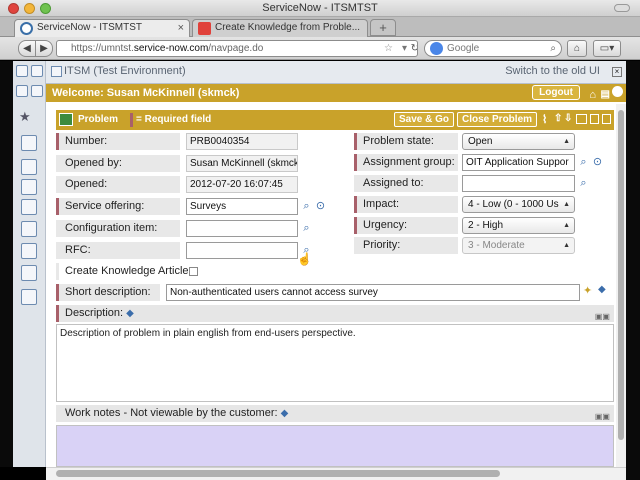 Image resolution: width=640 pixels, height=480 pixels. What do you see at coordinates (242, 184) in the screenshot?
I see `opened-field: 2012-07-20 16:07:45` at bounding box center [242, 184].